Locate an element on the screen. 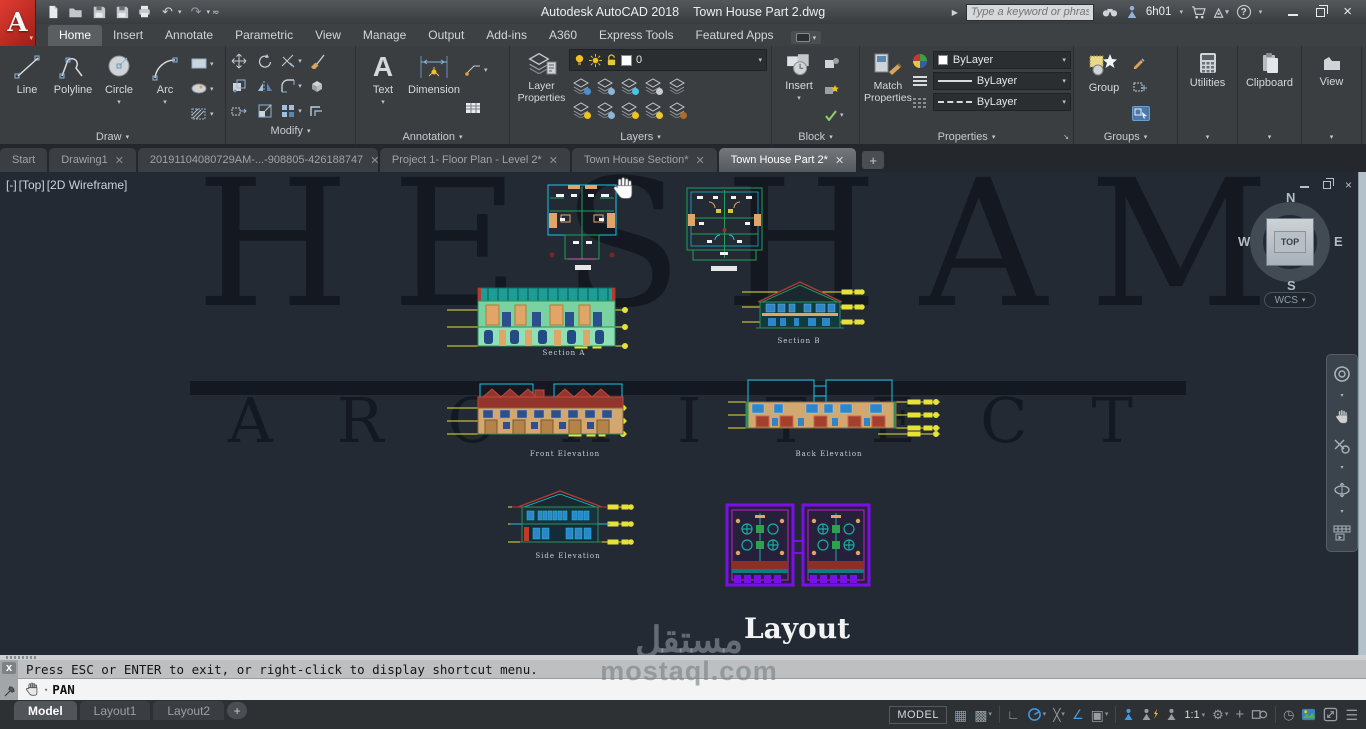 This screenshot has width=1366, height=729. ribbon-tab-parametric: Parametric is located at coordinates (264, 35).